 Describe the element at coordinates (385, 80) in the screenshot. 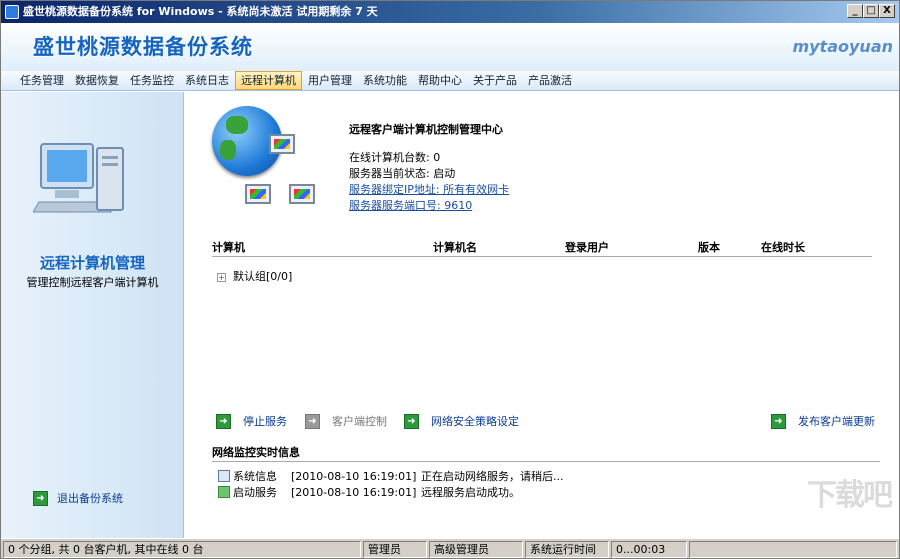

I see `menu-system-function: 系统功能` at that location.